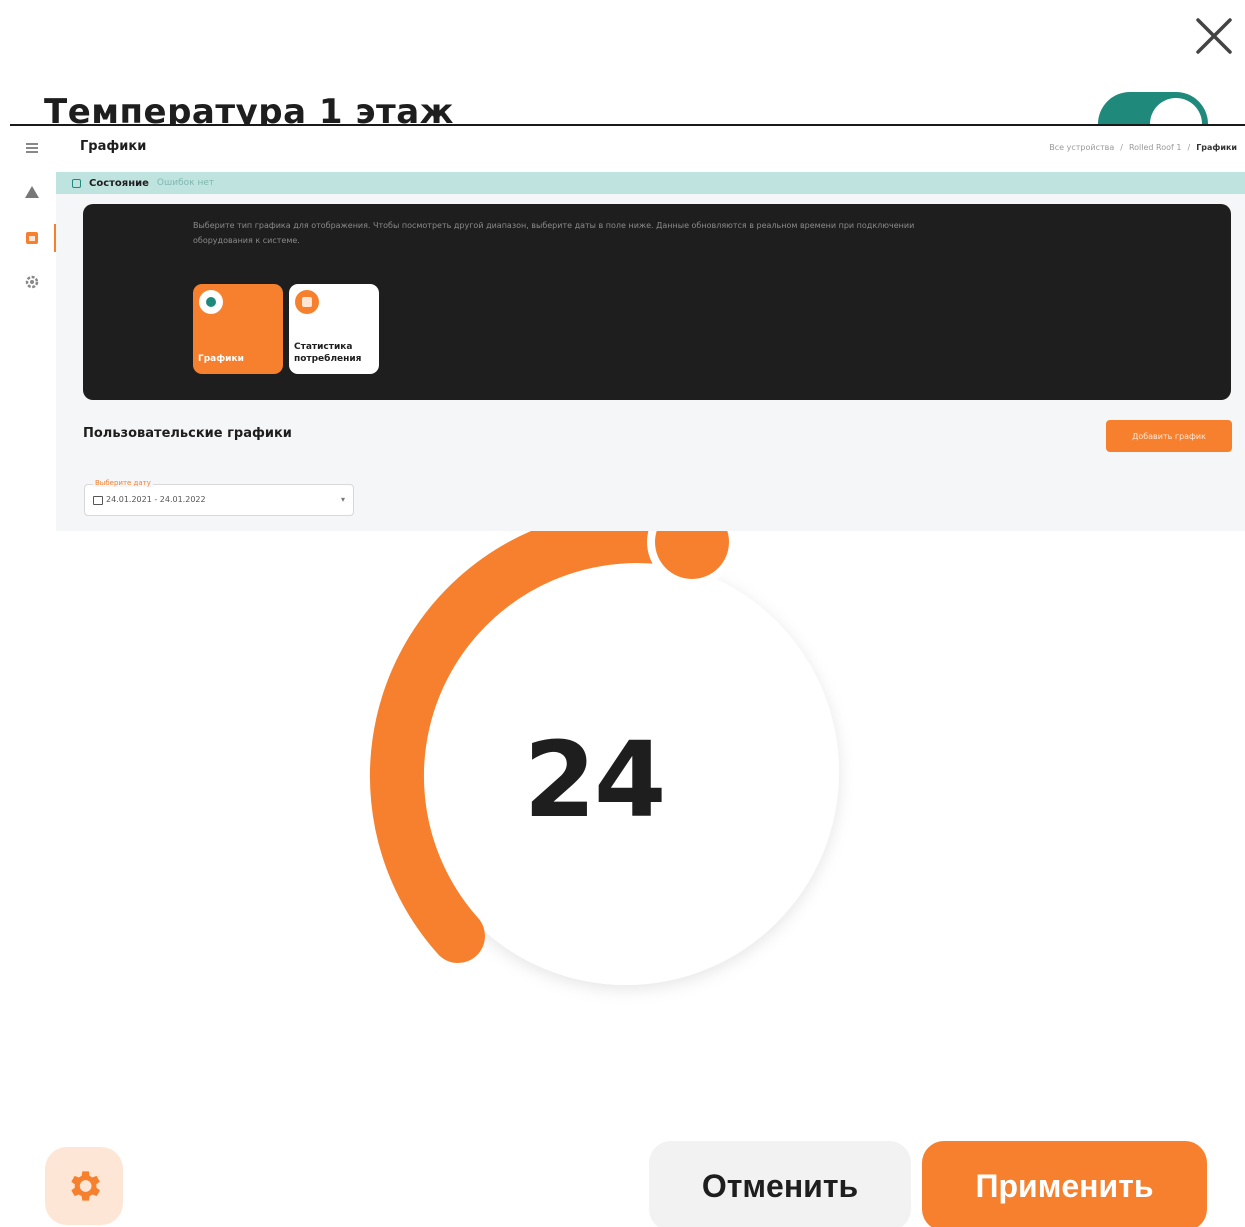 The width and height of the screenshot is (1245, 1227). I want to click on tile-label: Статистика потребления, so click(328, 353).